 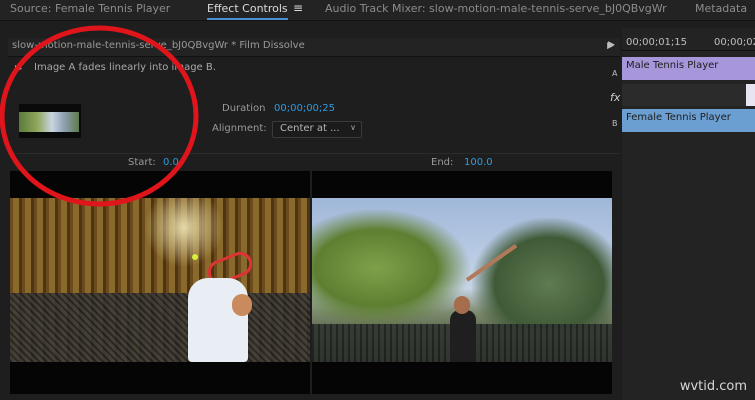 I want to click on timecode-1: 00;00;01;15, so click(x=657, y=42).